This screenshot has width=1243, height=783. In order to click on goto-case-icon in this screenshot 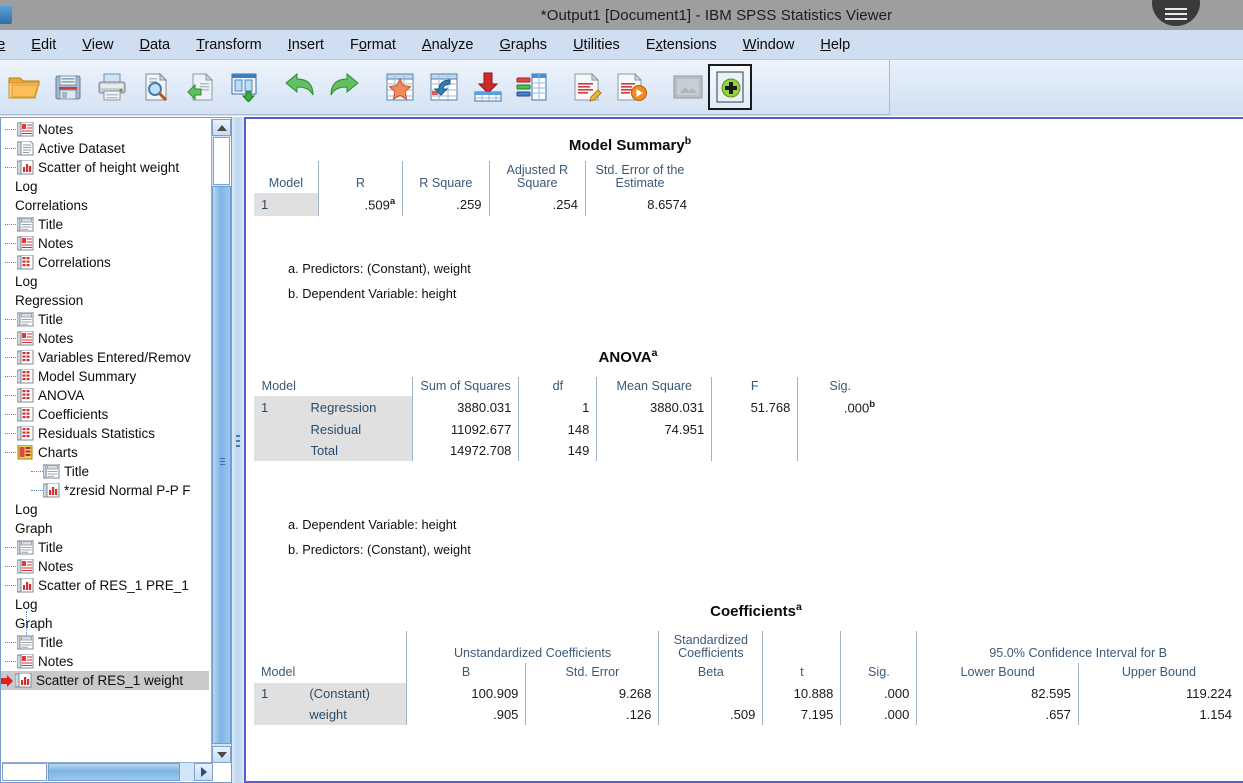, I will do `click(444, 87)`.